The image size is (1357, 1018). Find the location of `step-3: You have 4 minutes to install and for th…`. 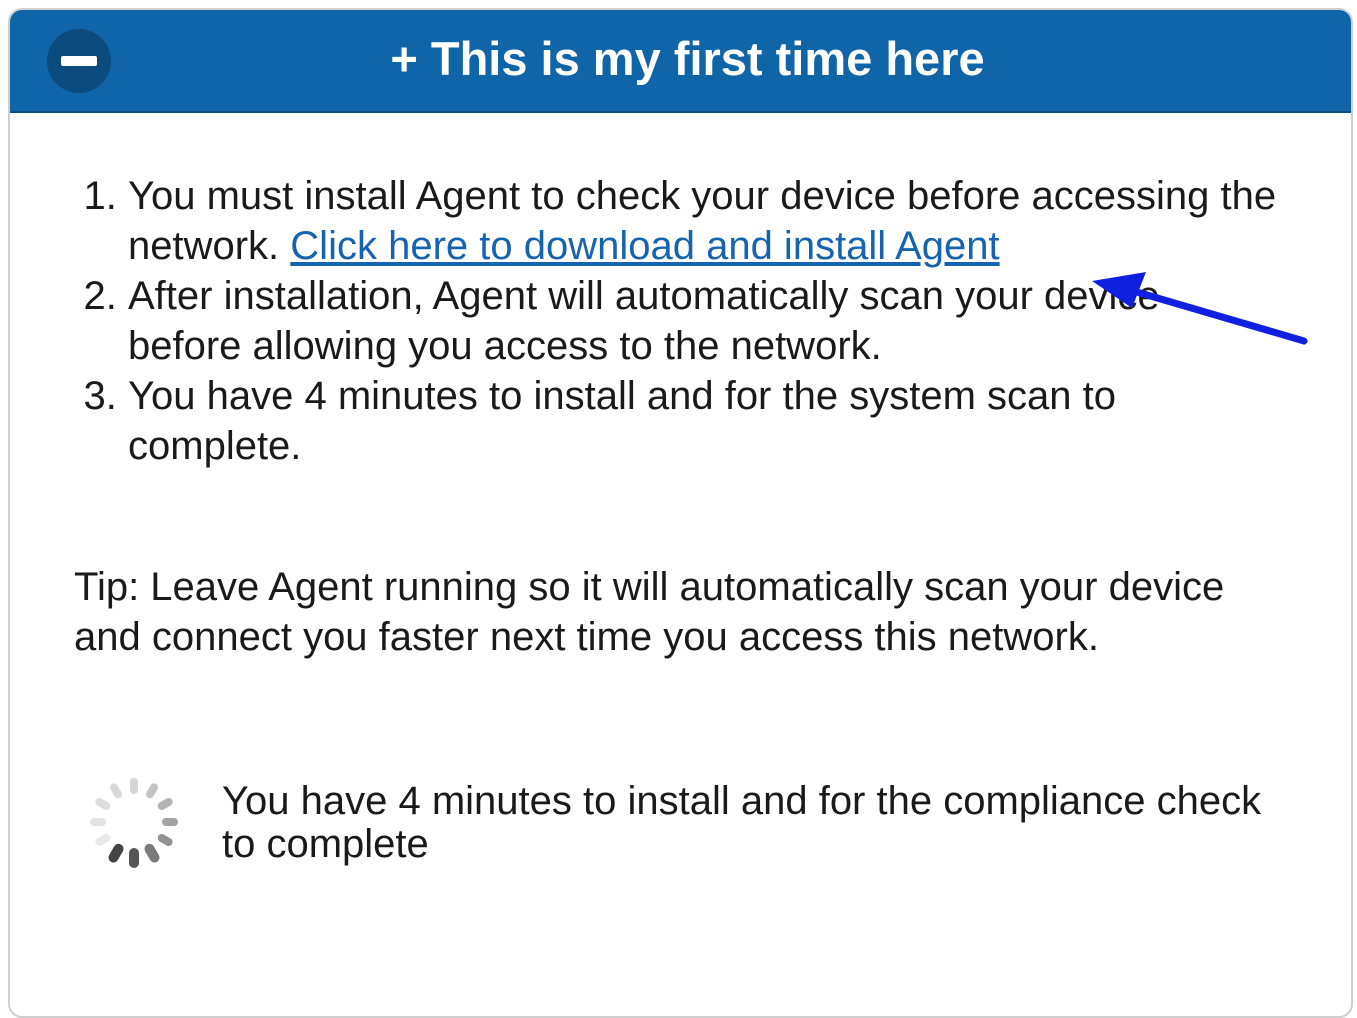

step-3: You have 4 minutes to install and for th… is located at coordinates (703, 421).